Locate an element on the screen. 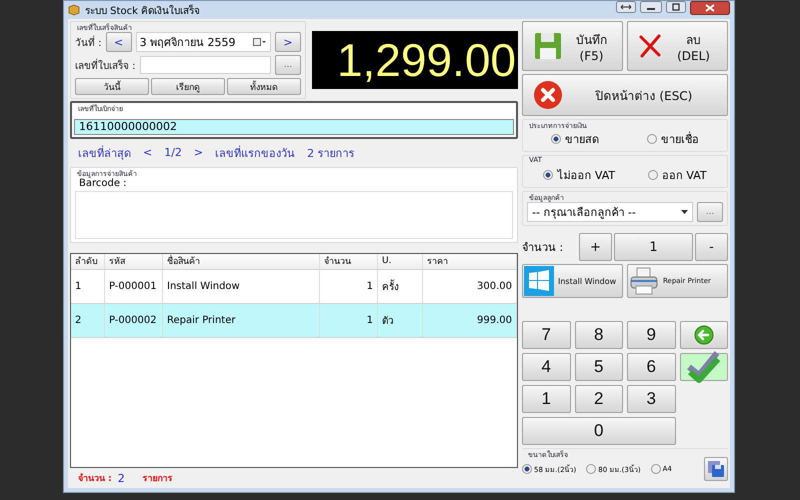  radio-option: ไม่ออก VAT is located at coordinates (579, 175).